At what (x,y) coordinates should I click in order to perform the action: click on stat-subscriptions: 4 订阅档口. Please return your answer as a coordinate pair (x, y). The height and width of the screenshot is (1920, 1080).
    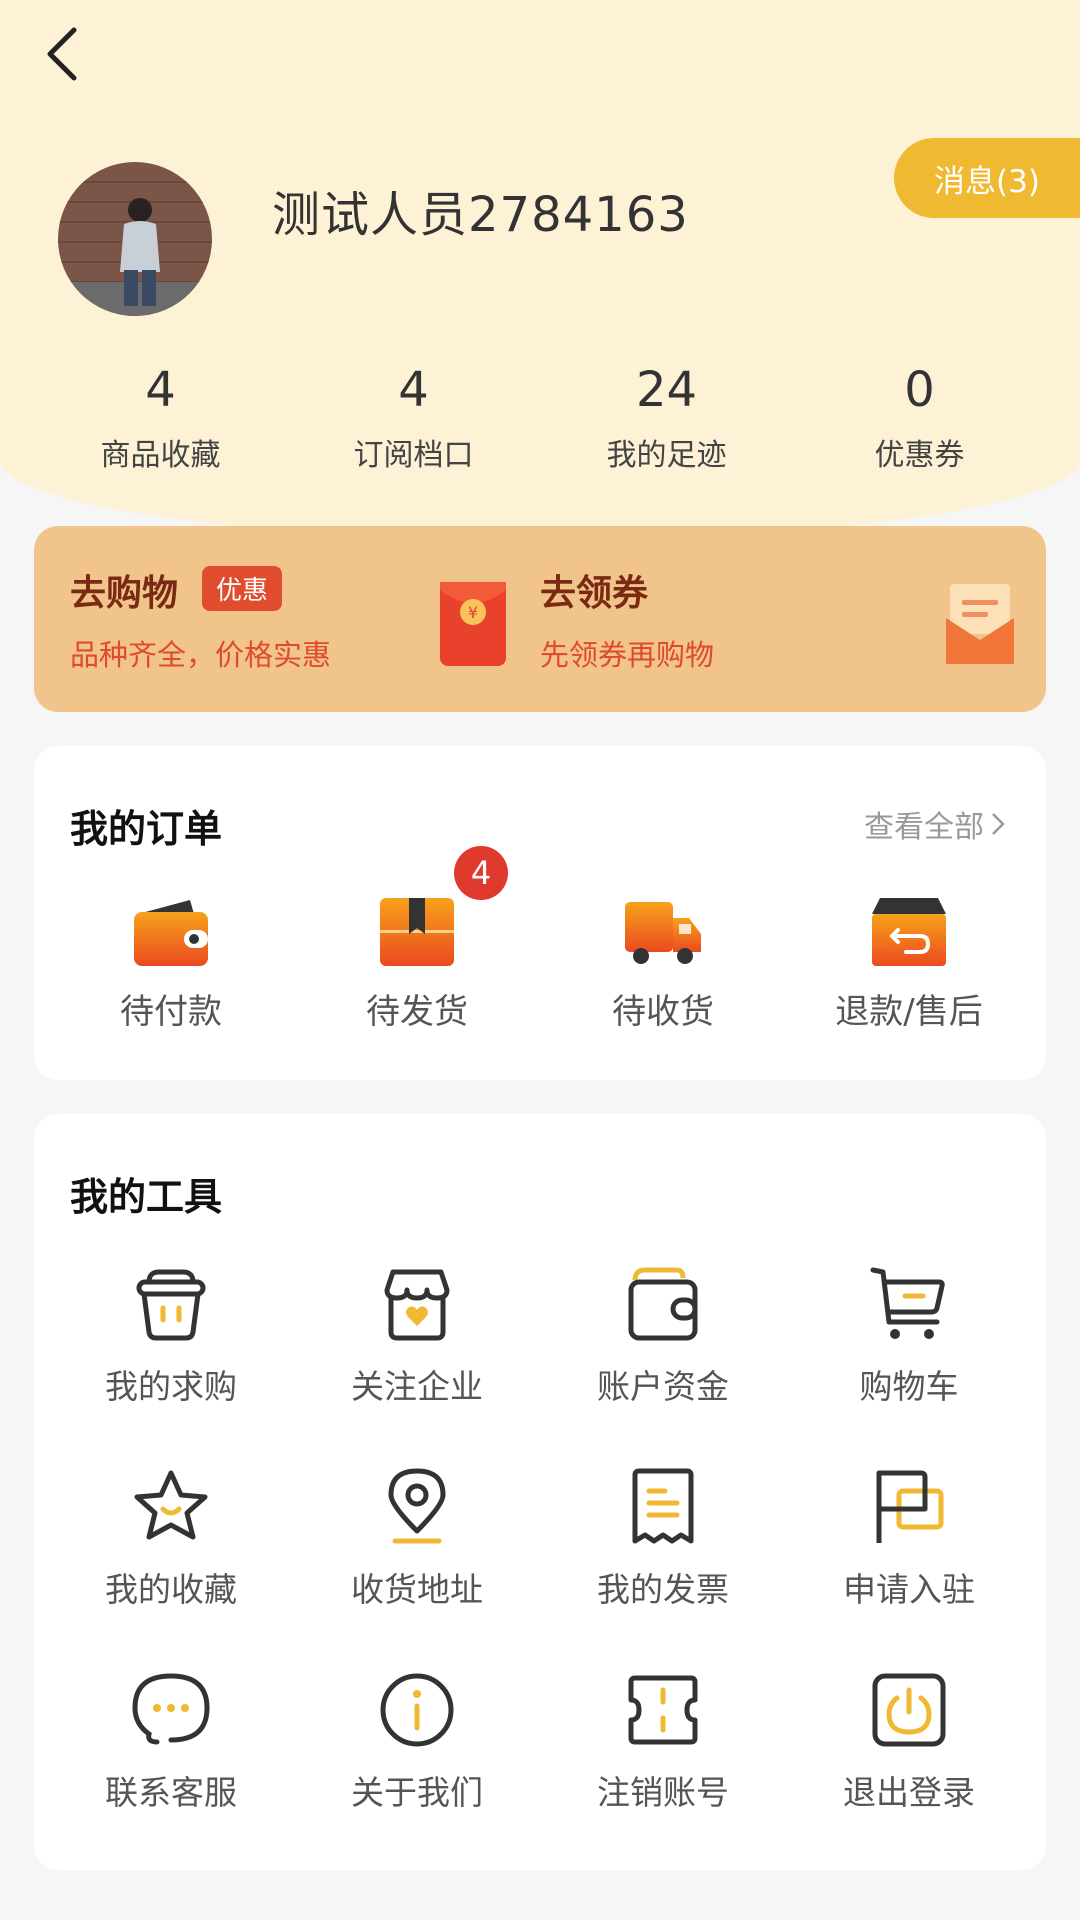
    Looking at the image, I should click on (413, 415).